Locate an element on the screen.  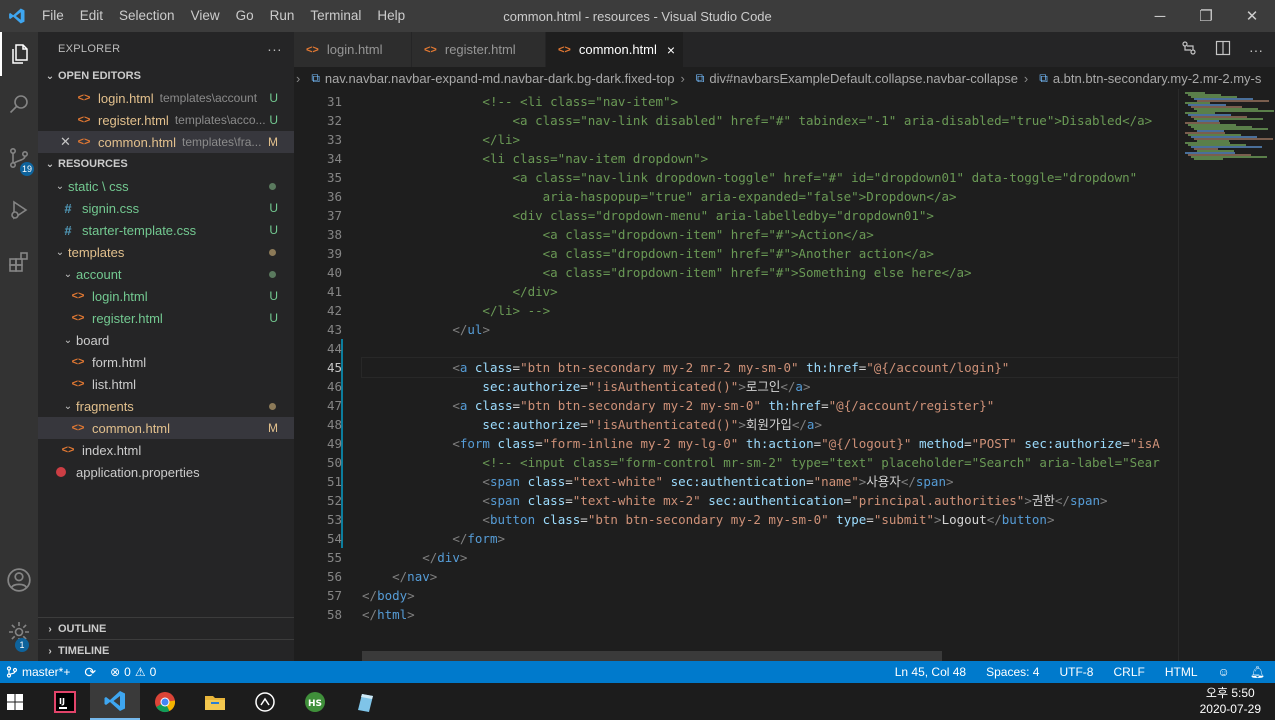
run-debug-icon is located at coordinates (19, 210).